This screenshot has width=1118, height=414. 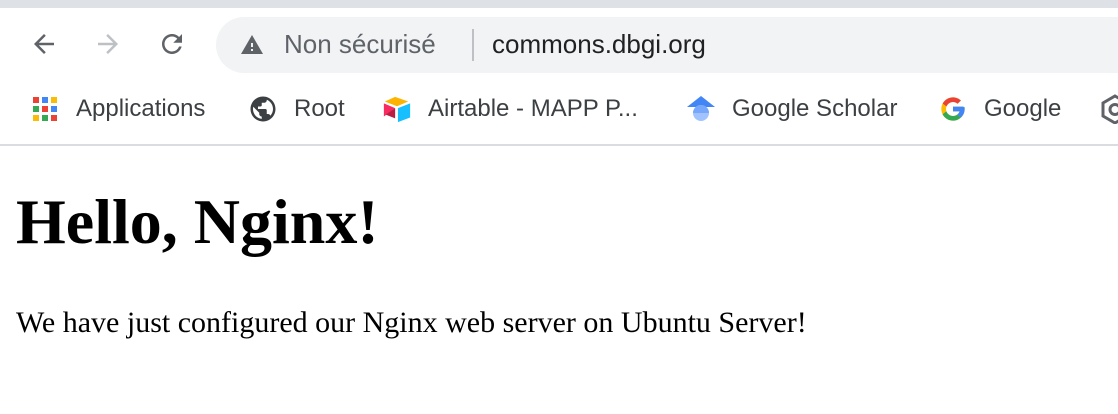 I want to click on arrow-left-icon, so click(x=44, y=44).